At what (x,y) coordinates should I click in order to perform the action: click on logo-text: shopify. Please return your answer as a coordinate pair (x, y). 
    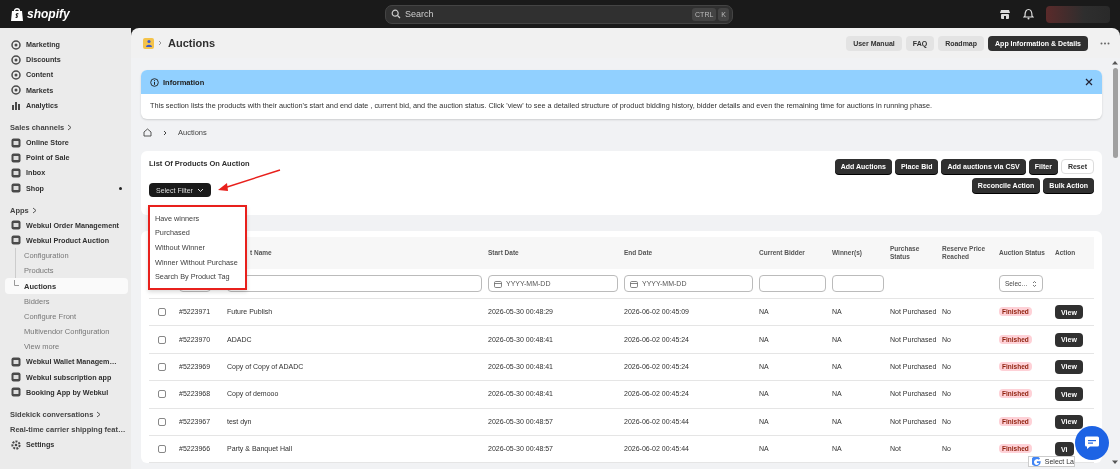
    Looking at the image, I should click on (48, 14).